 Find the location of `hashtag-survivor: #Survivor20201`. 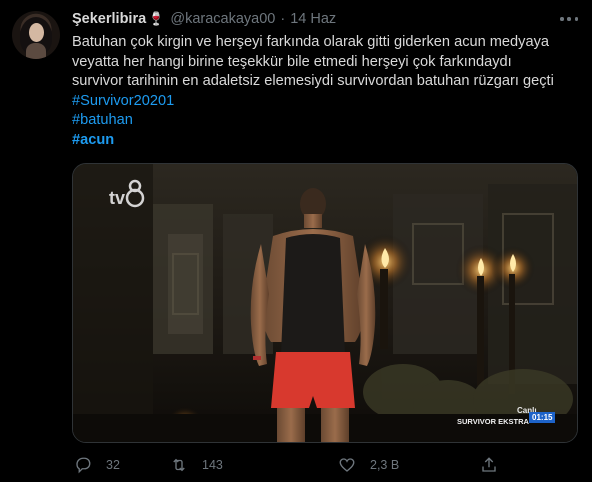

hashtag-survivor: #Survivor20201 is located at coordinates (327, 102).